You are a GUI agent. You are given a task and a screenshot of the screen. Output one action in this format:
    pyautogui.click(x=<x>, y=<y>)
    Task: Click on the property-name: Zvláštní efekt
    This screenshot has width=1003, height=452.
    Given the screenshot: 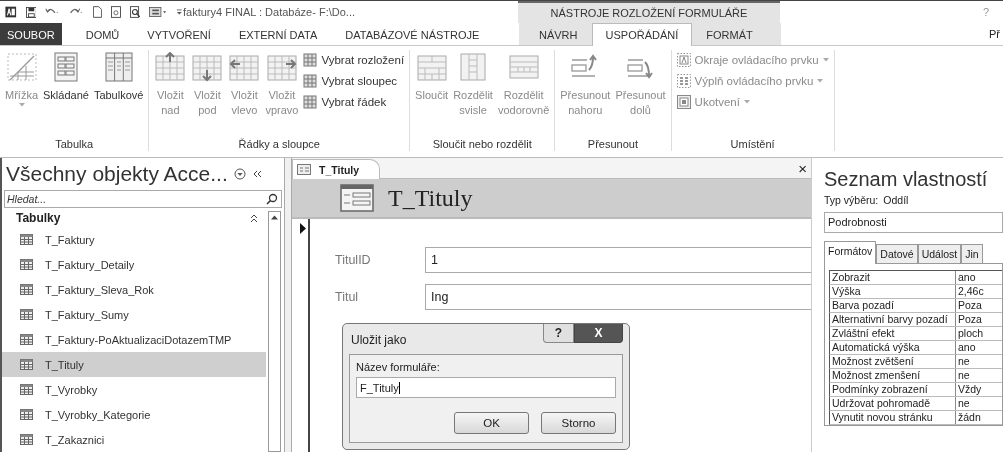 What is the action you would take?
    pyautogui.click(x=893, y=333)
    